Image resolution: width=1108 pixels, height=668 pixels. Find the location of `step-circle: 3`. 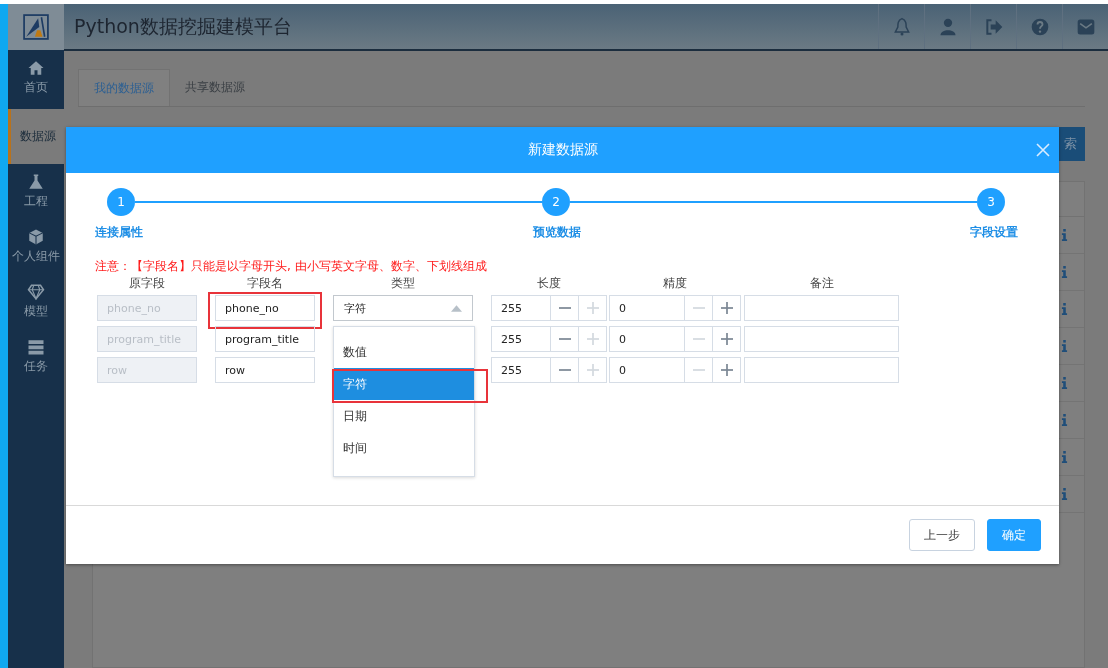

step-circle: 3 is located at coordinates (991, 202).